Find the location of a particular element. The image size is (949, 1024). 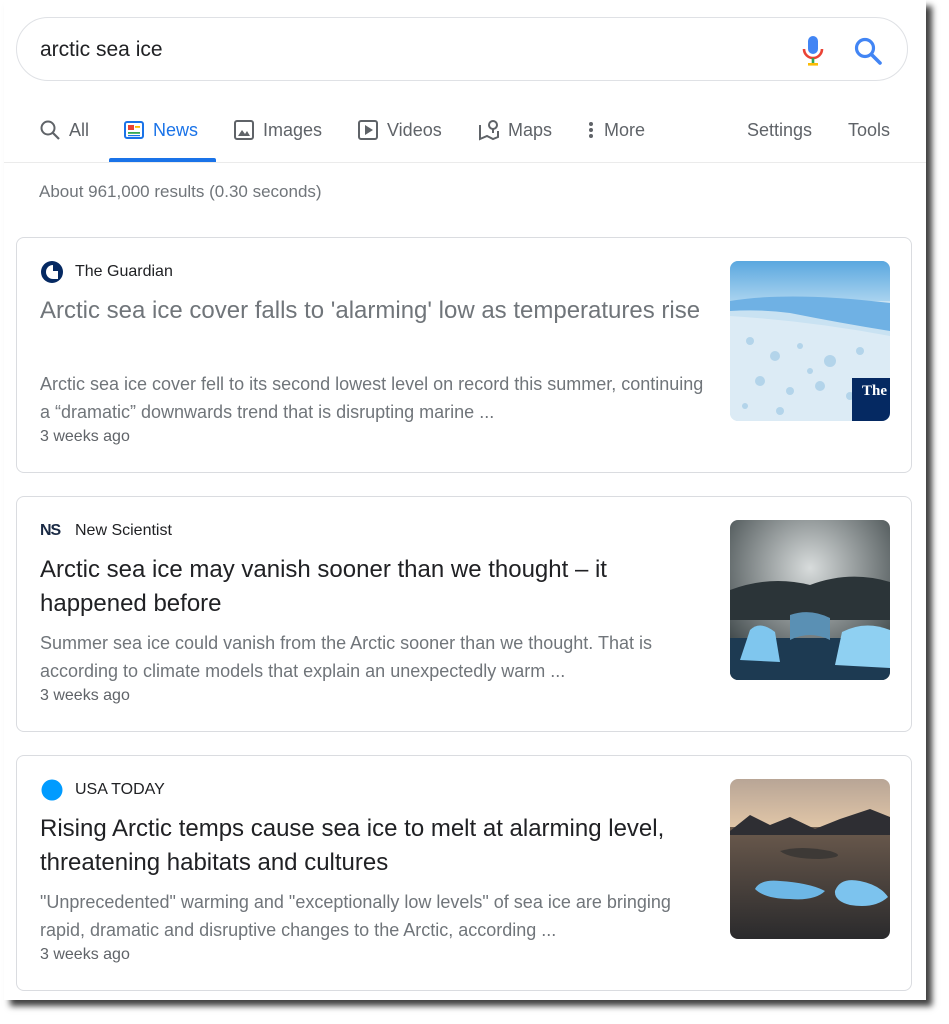

settings-link: Settings is located at coordinates (779, 130).